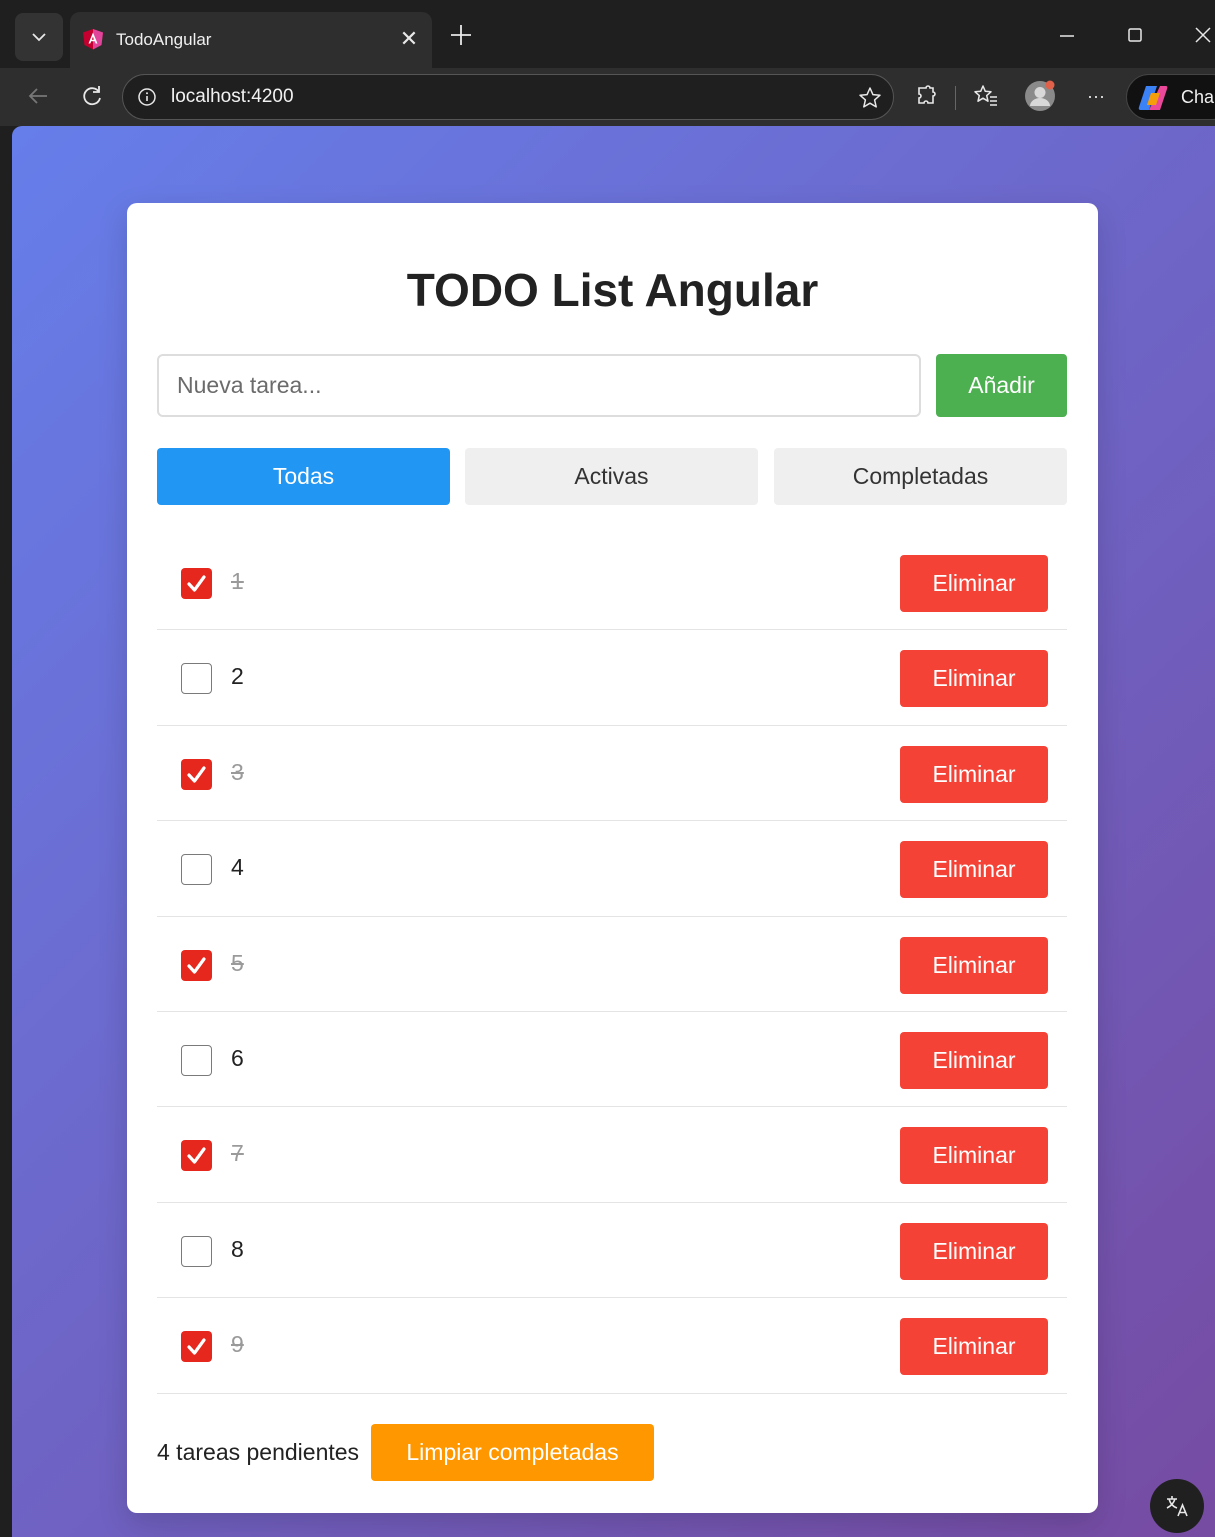 The height and width of the screenshot is (1537, 1215). I want to click on chevron-down-icon, so click(39, 37).